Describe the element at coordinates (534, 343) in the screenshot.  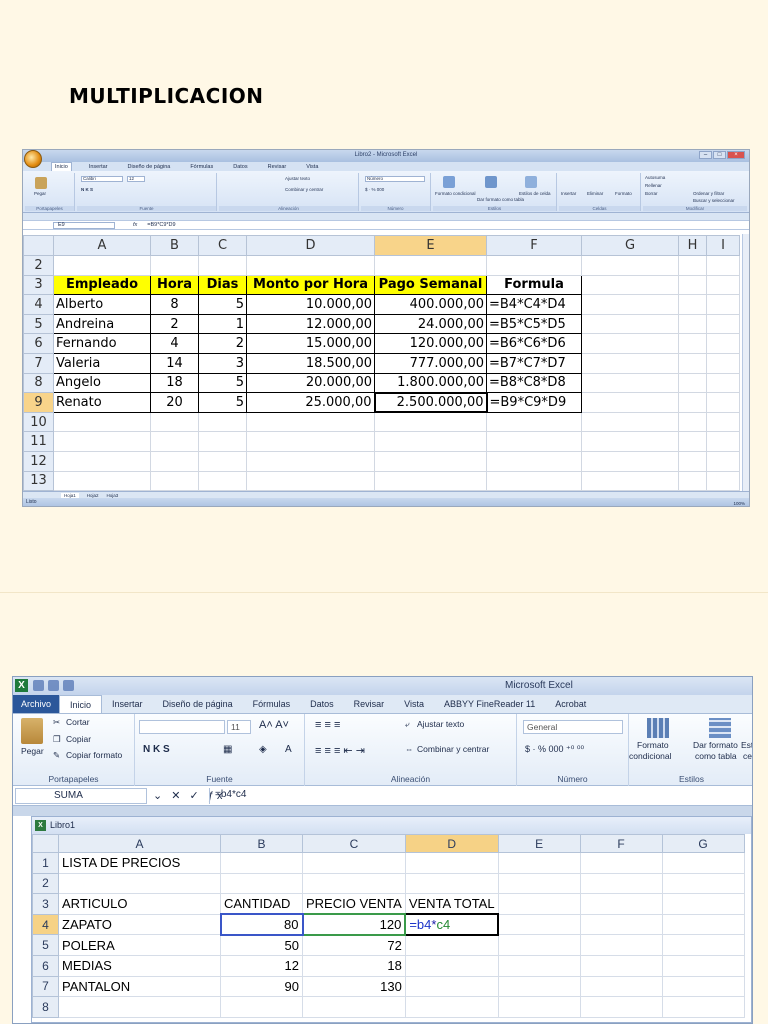
I see `cell: =B6*C6*D6` at that location.